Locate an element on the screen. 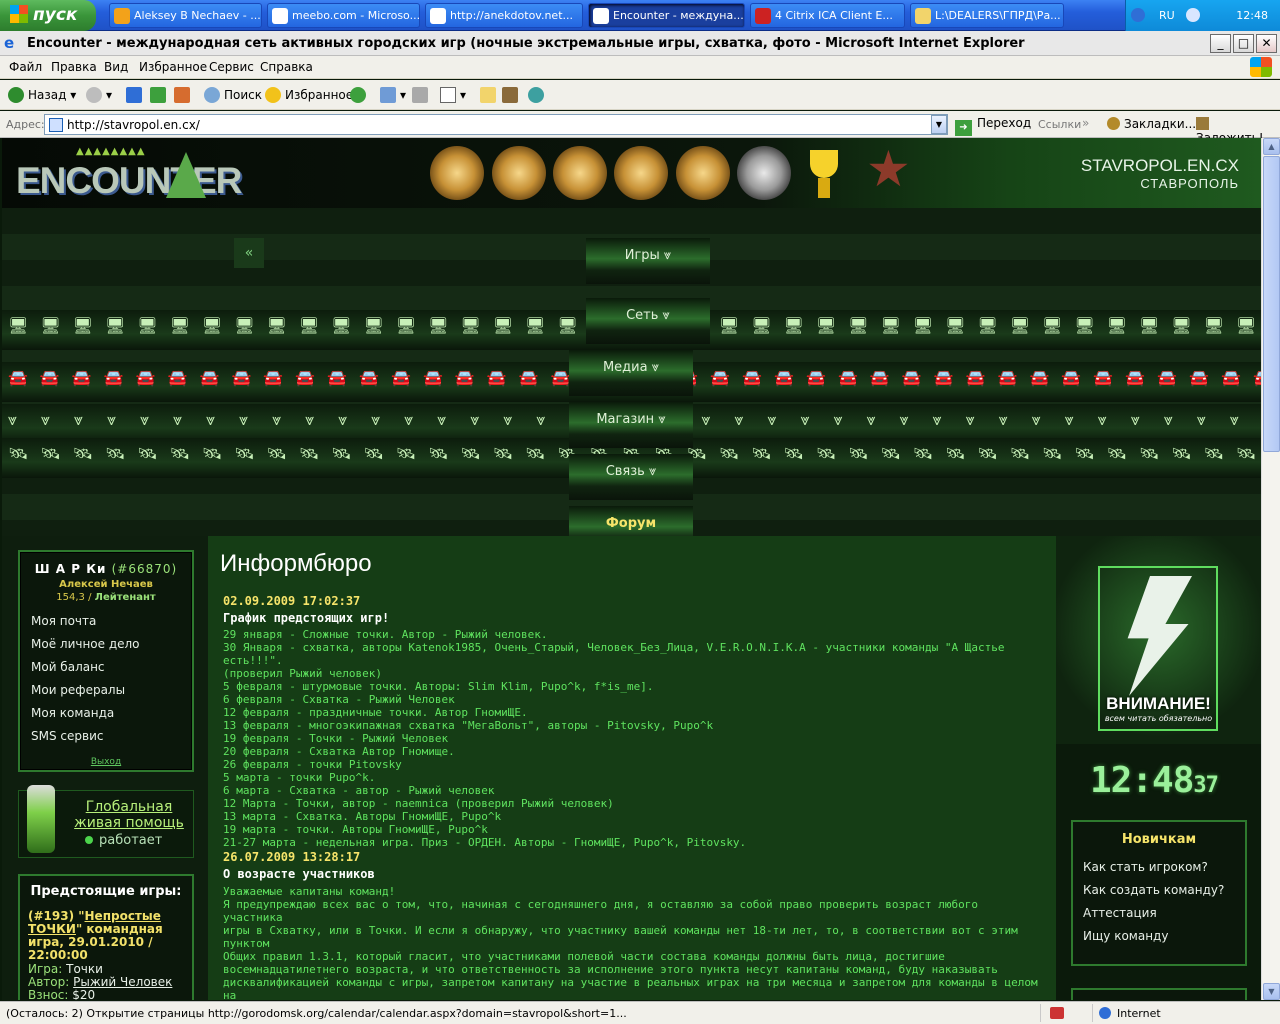  folder-button is located at coordinates (490, 95).